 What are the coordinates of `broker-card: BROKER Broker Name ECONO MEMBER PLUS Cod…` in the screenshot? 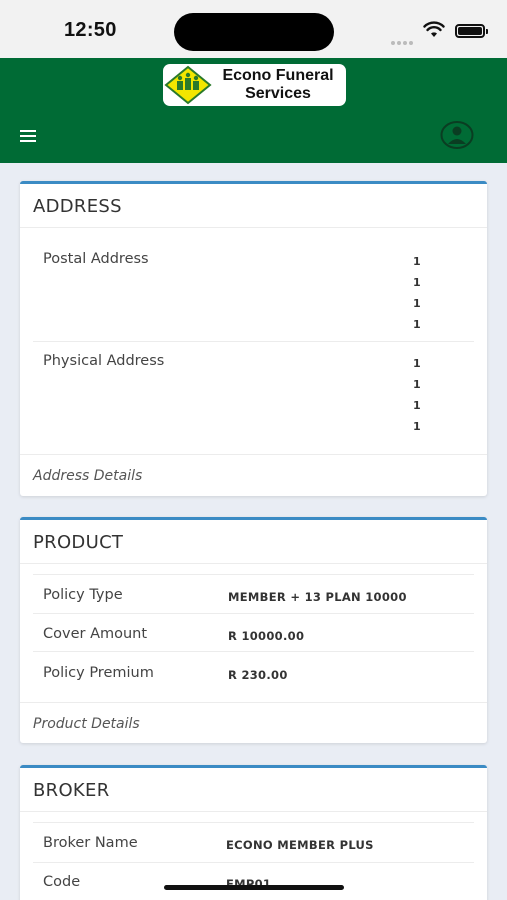 It's located at (253, 832).